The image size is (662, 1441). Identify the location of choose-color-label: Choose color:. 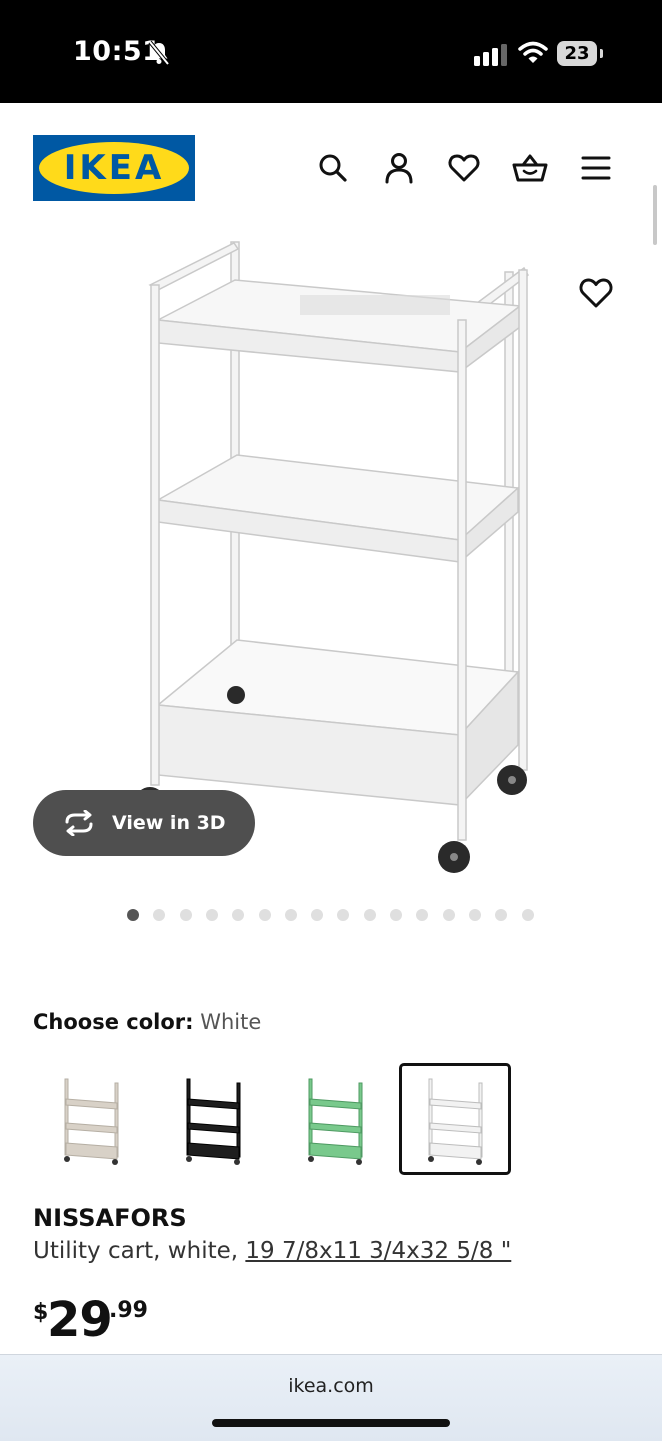
(113, 1022).